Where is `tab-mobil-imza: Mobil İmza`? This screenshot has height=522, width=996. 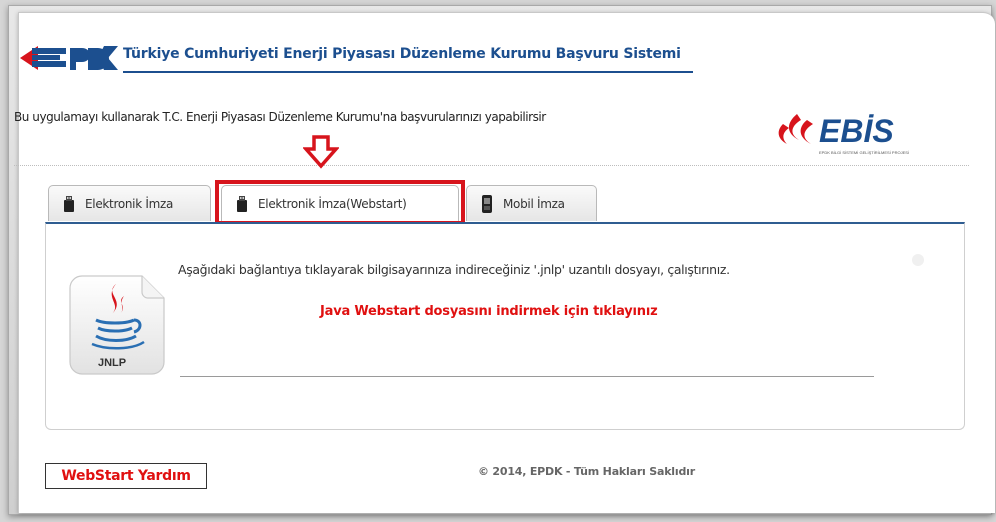
tab-mobil-imza: Mobil İmza is located at coordinates (531, 203).